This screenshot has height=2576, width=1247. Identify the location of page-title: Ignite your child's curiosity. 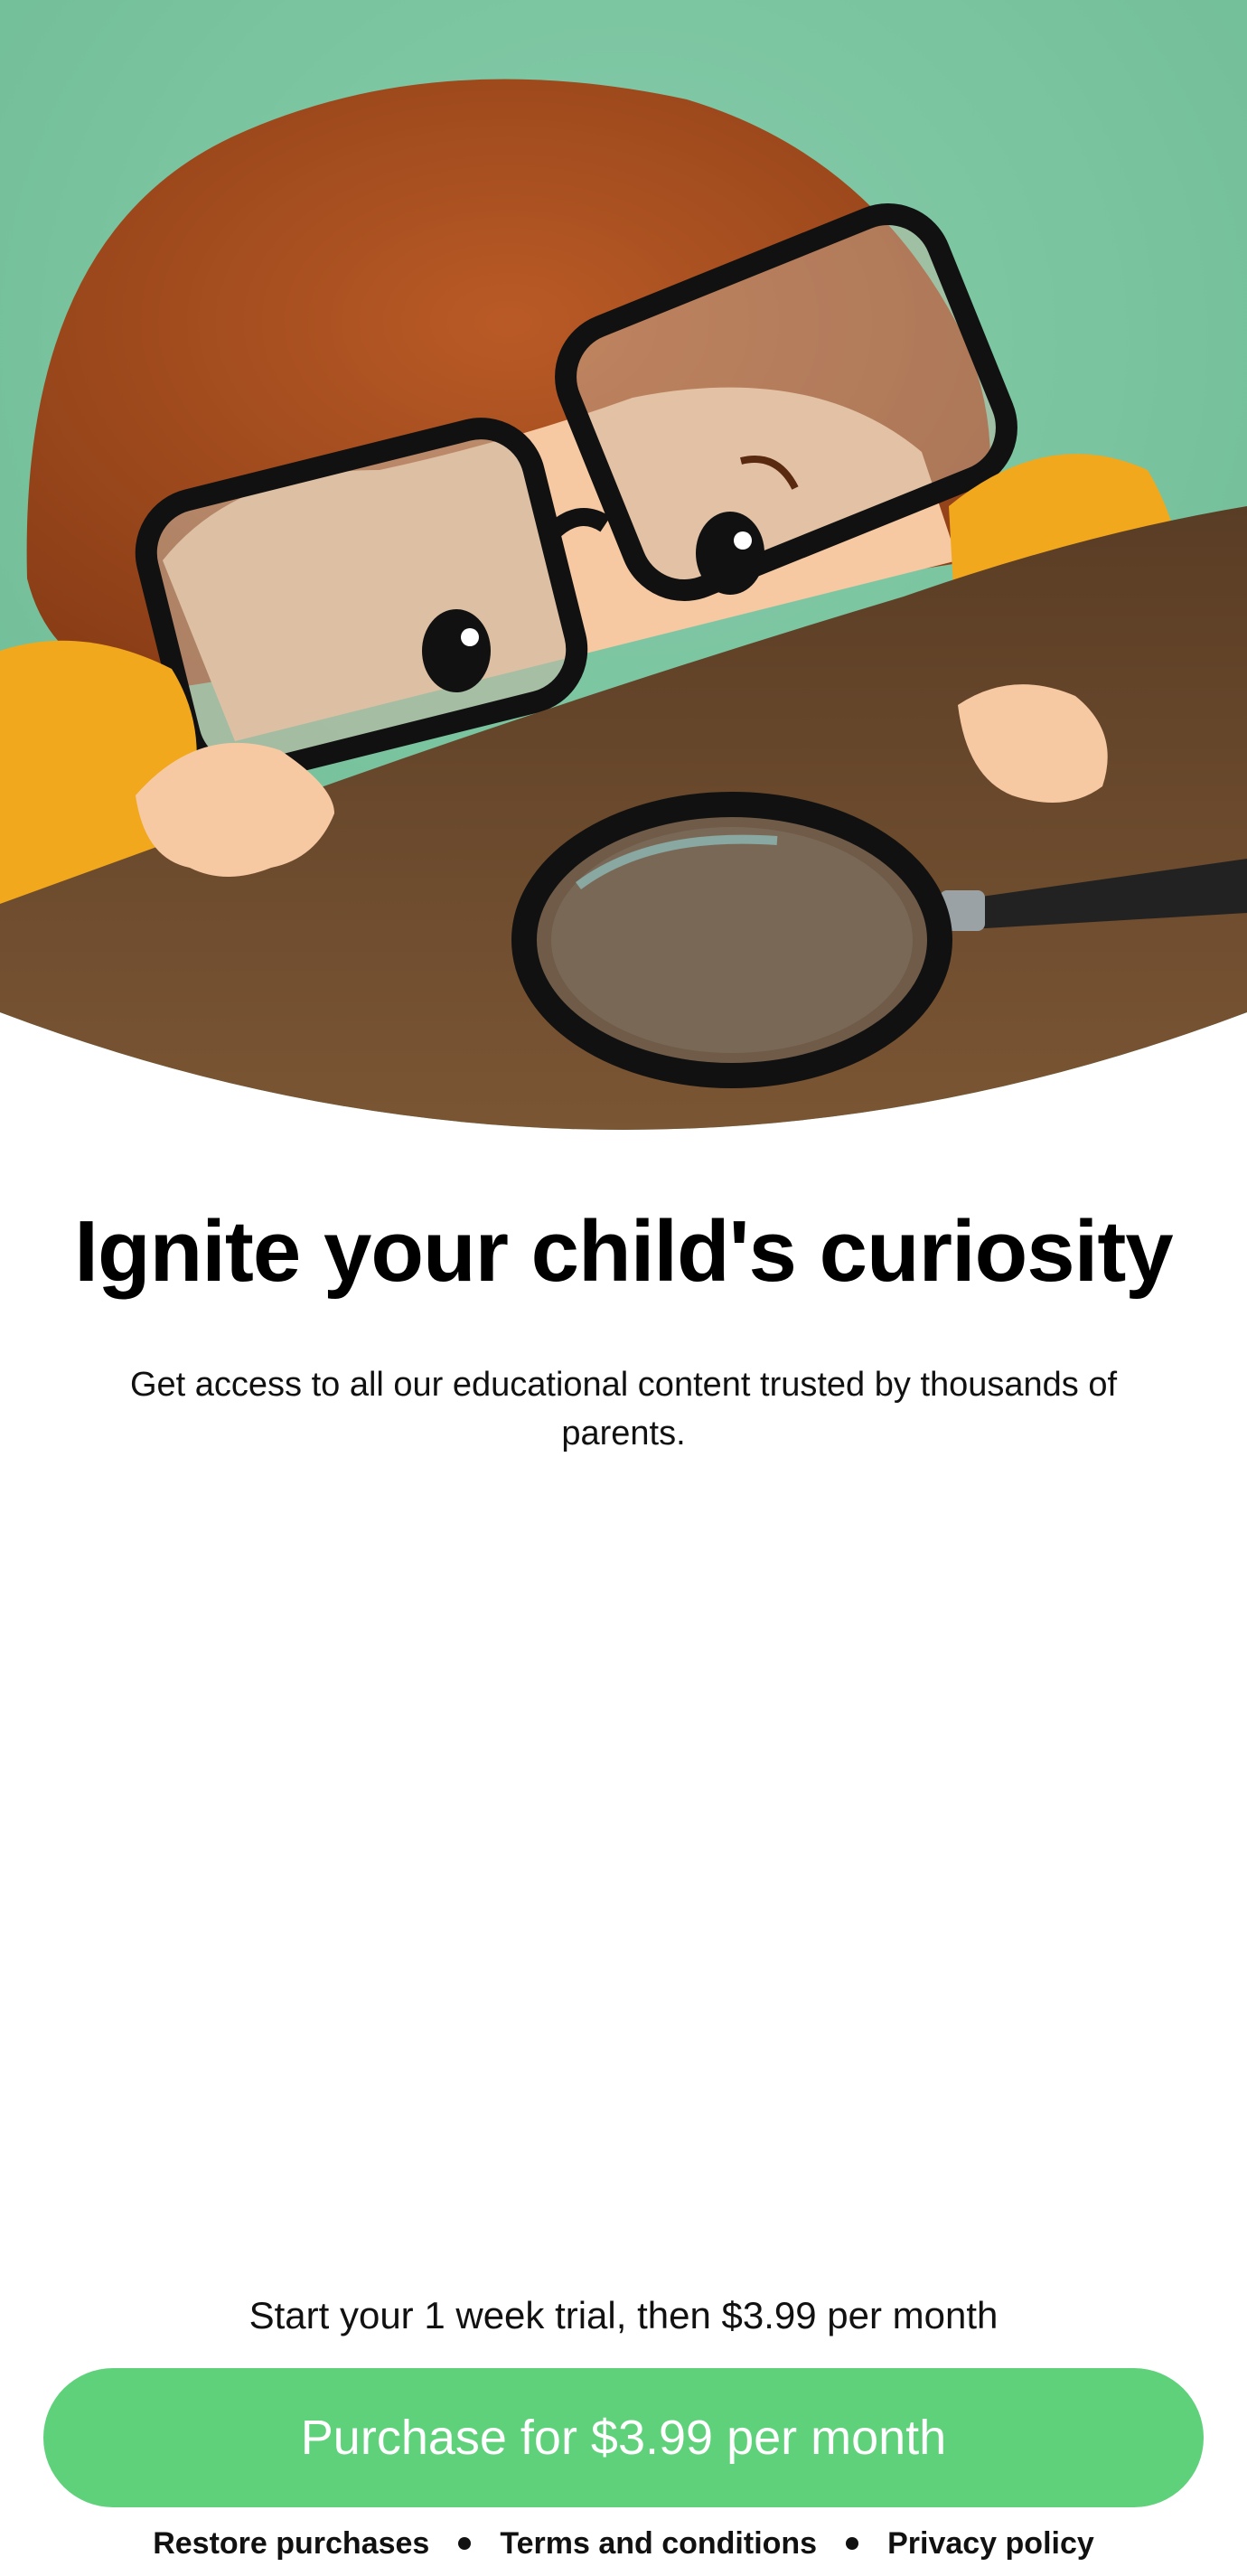
(623, 1252).